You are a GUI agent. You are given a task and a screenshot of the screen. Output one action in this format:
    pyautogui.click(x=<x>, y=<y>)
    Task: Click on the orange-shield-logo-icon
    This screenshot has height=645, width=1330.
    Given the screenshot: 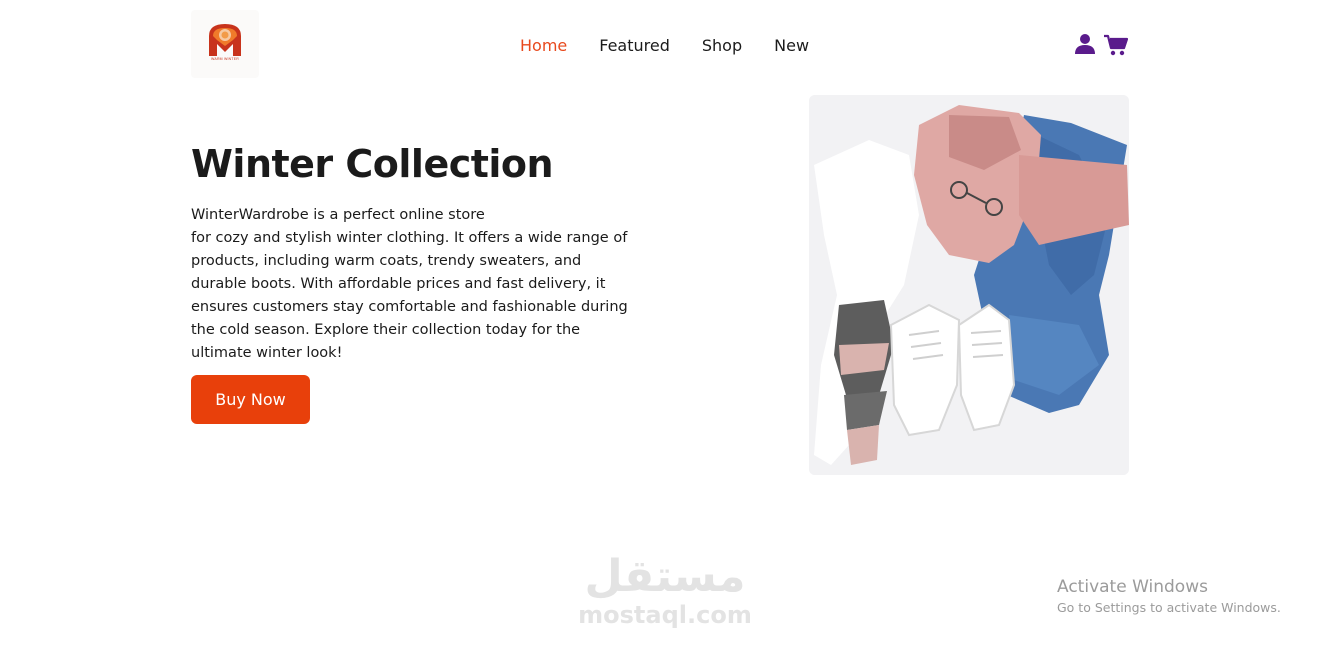 What is the action you would take?
    pyautogui.click(x=225, y=40)
    